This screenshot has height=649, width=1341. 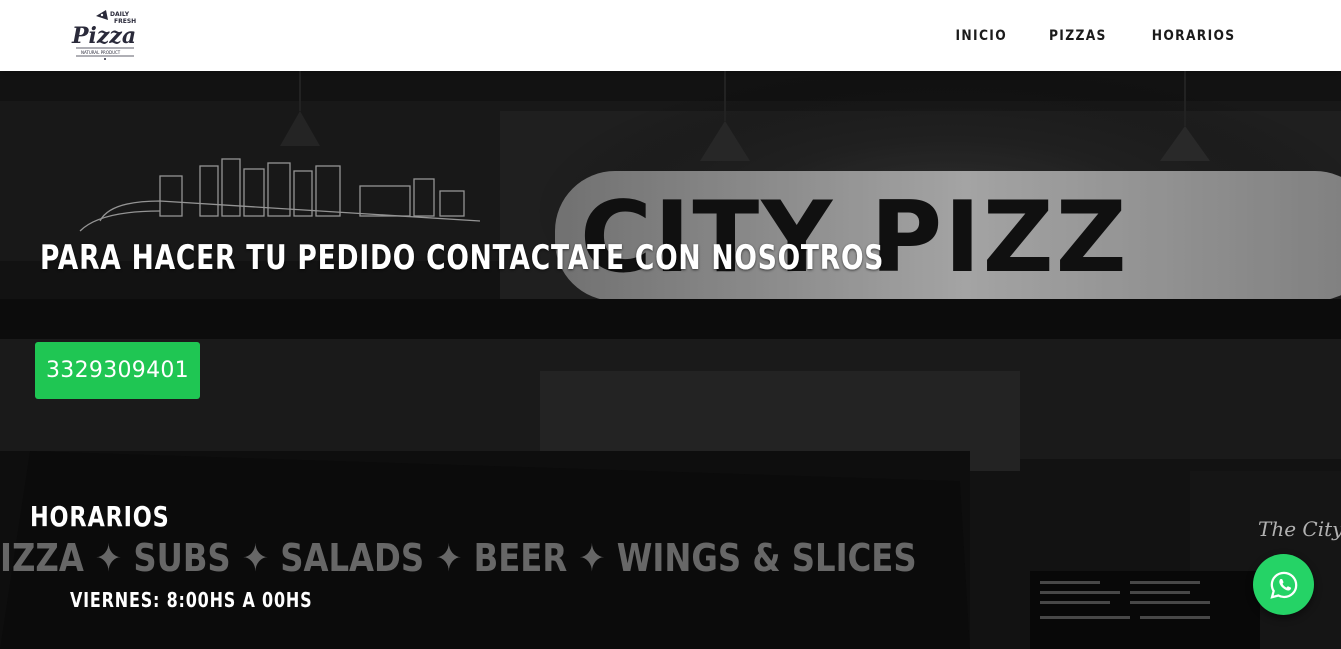 What do you see at coordinates (1078, 36) in the screenshot?
I see `nav-pizzas: PIZZAS` at bounding box center [1078, 36].